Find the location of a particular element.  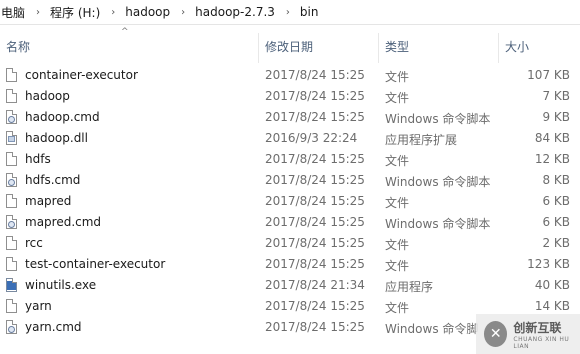

breadcrumb-item-computer: 电脑 is located at coordinates (13, 12).